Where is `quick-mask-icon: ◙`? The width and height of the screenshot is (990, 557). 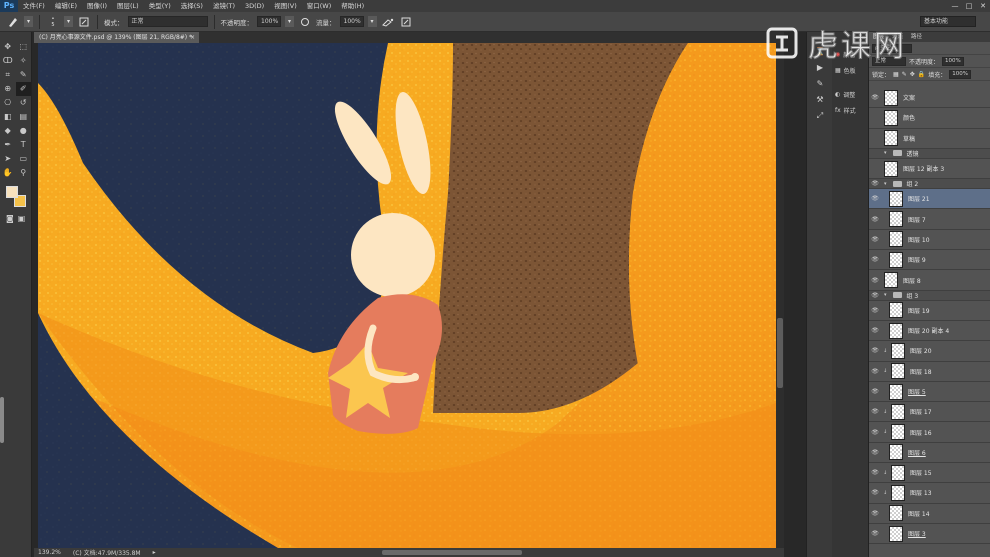
quick-mask-icon: ◙ is located at coordinates (10, 218).